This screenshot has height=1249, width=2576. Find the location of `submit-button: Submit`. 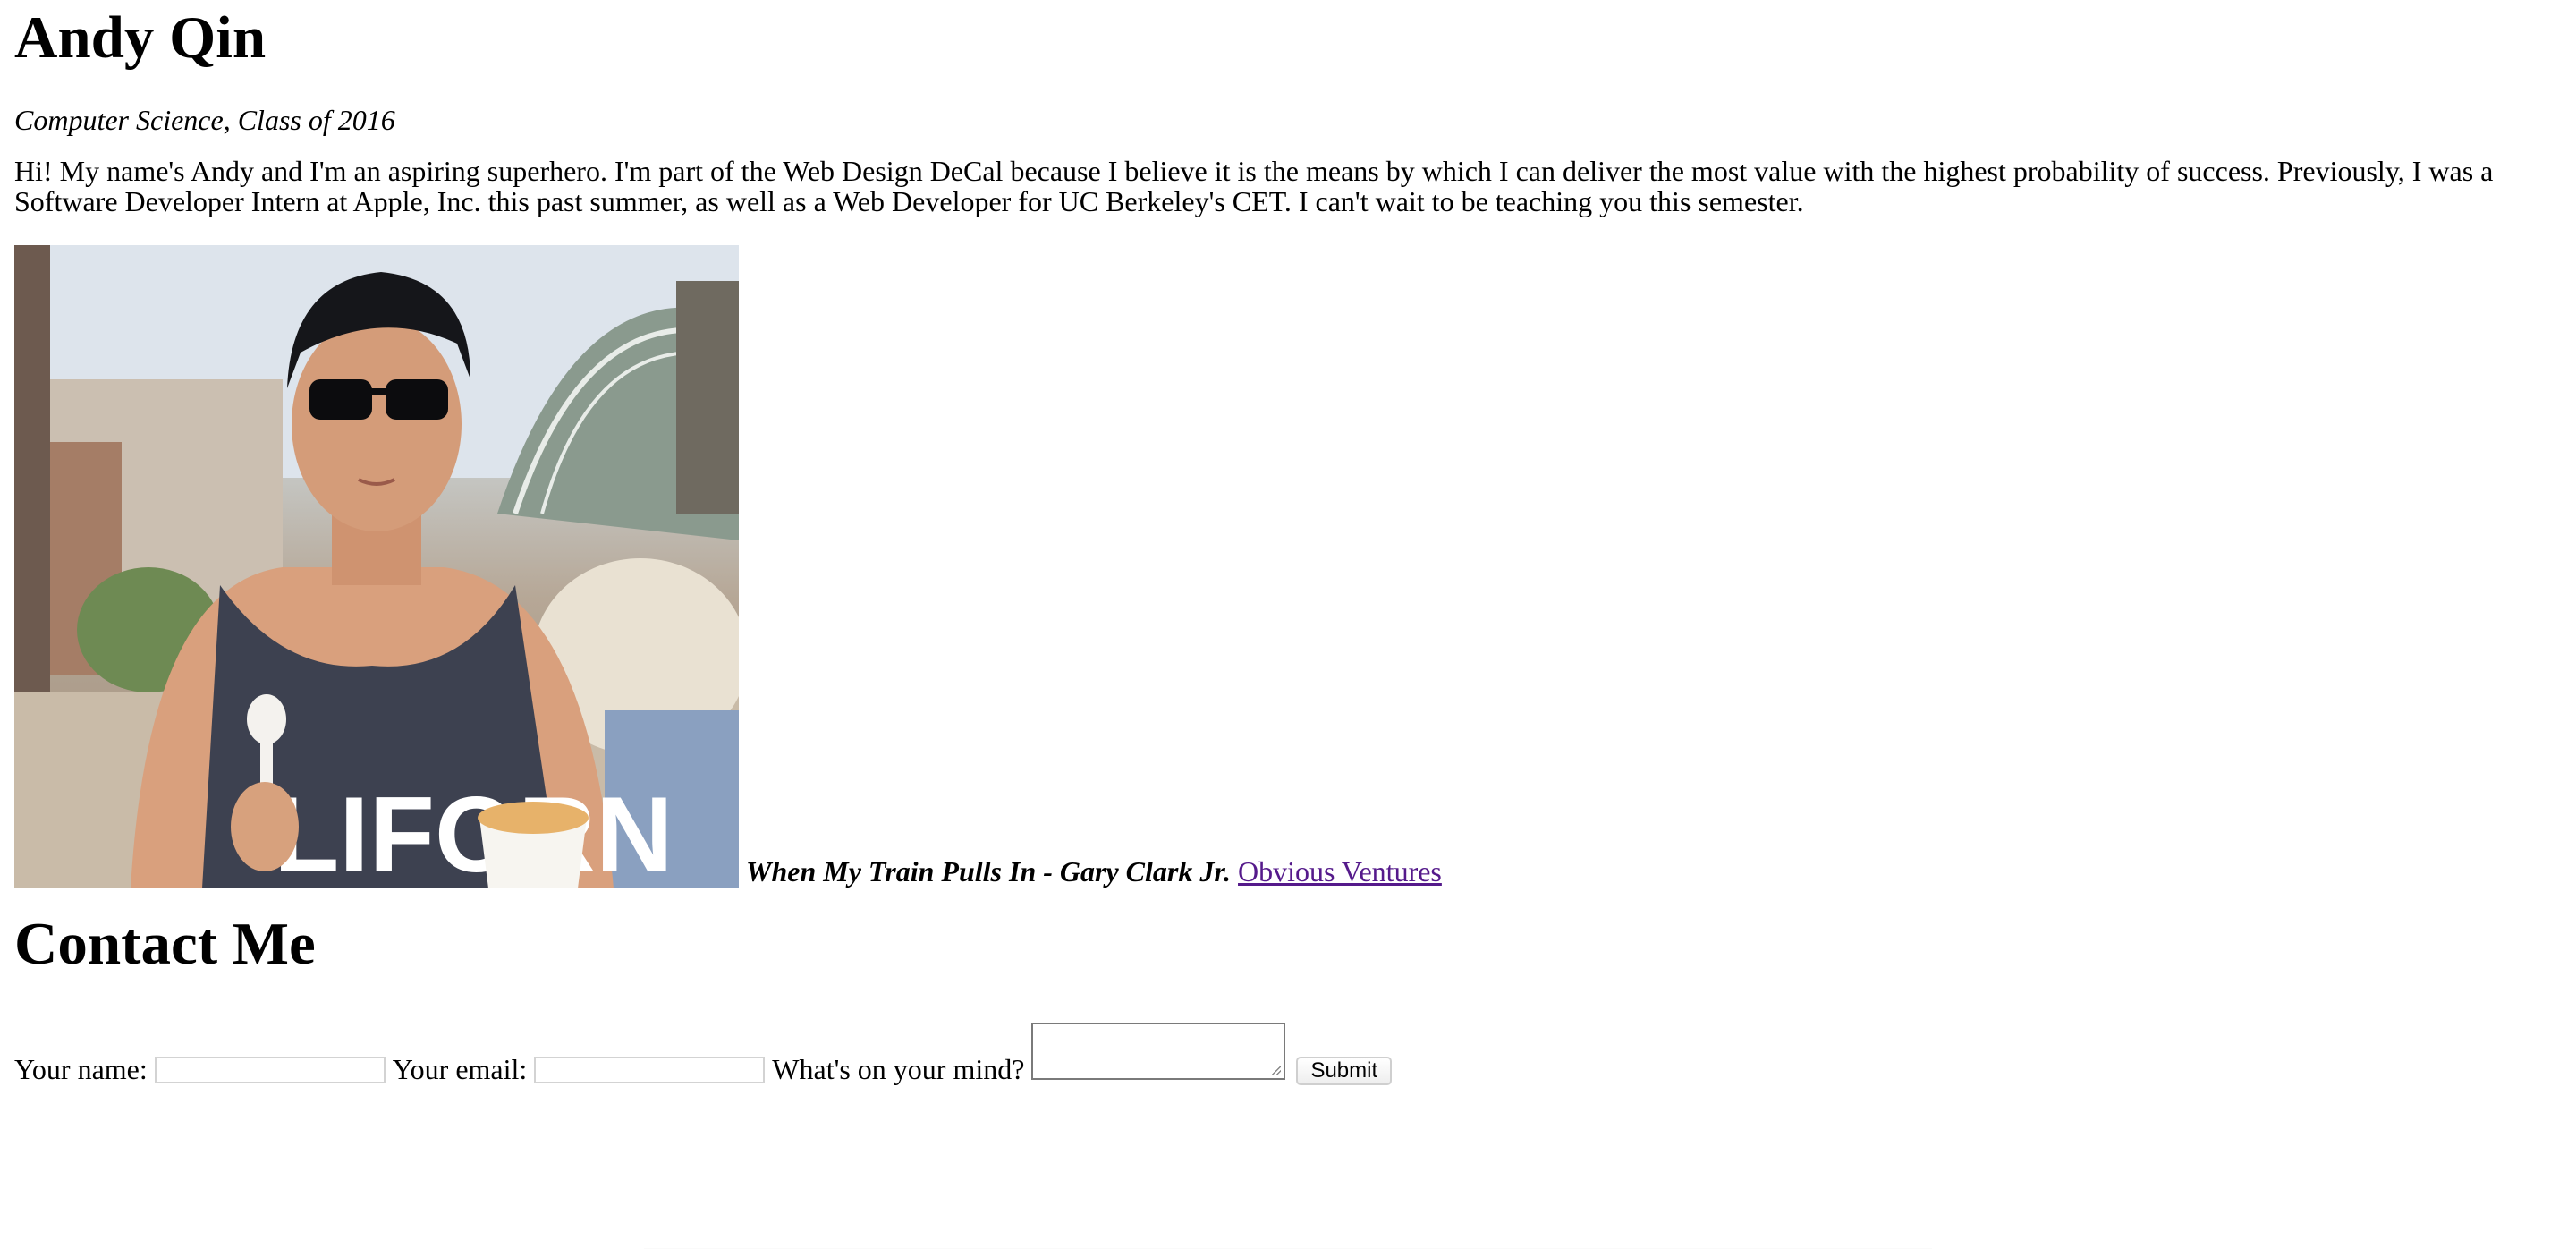

submit-button: Submit is located at coordinates (1344, 1071).